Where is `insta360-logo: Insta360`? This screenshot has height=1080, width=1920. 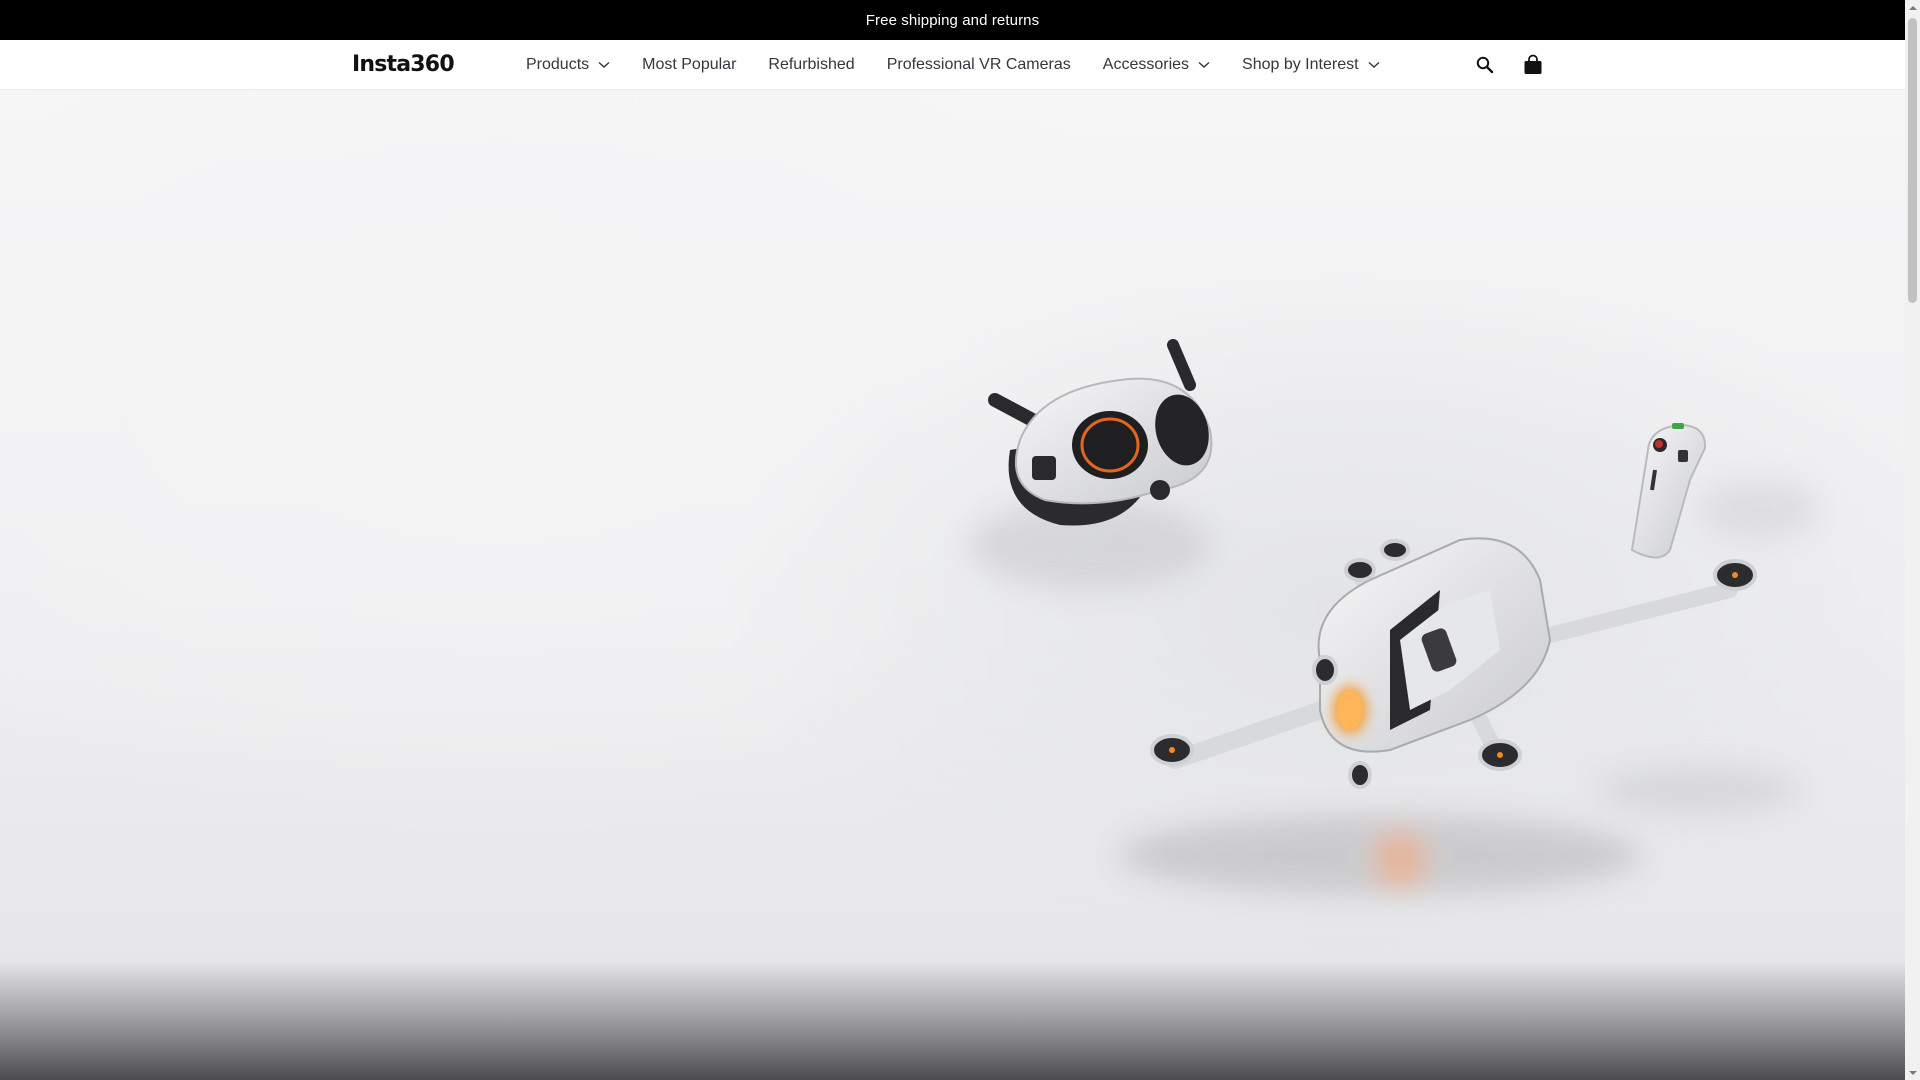
insta360-logo: Insta360 is located at coordinates (403, 65).